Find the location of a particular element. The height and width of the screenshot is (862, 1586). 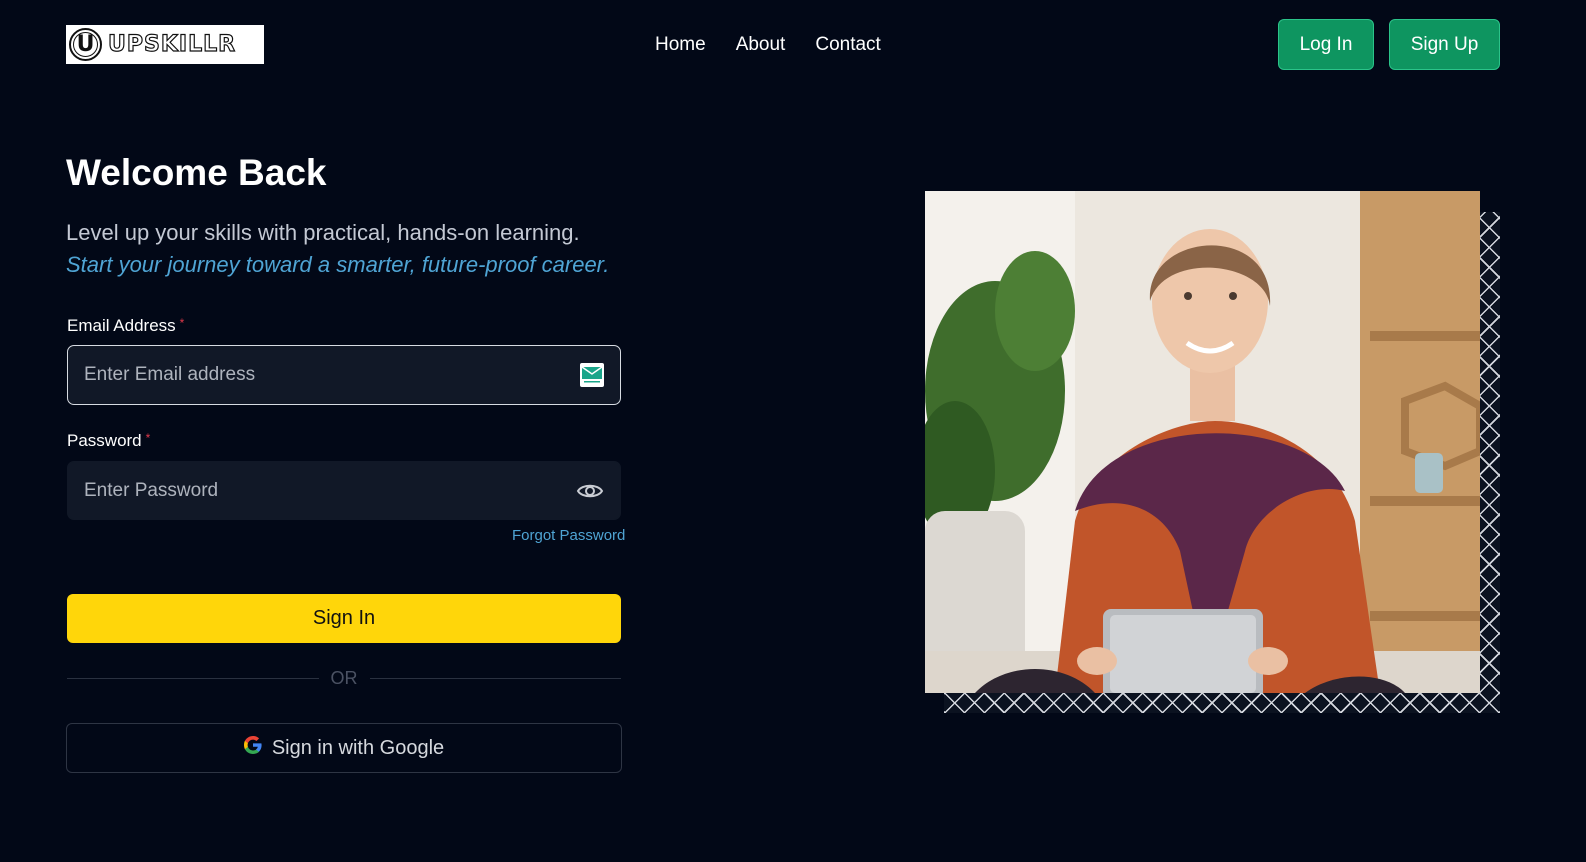

logo: U UPSKILLR is located at coordinates (165, 44).